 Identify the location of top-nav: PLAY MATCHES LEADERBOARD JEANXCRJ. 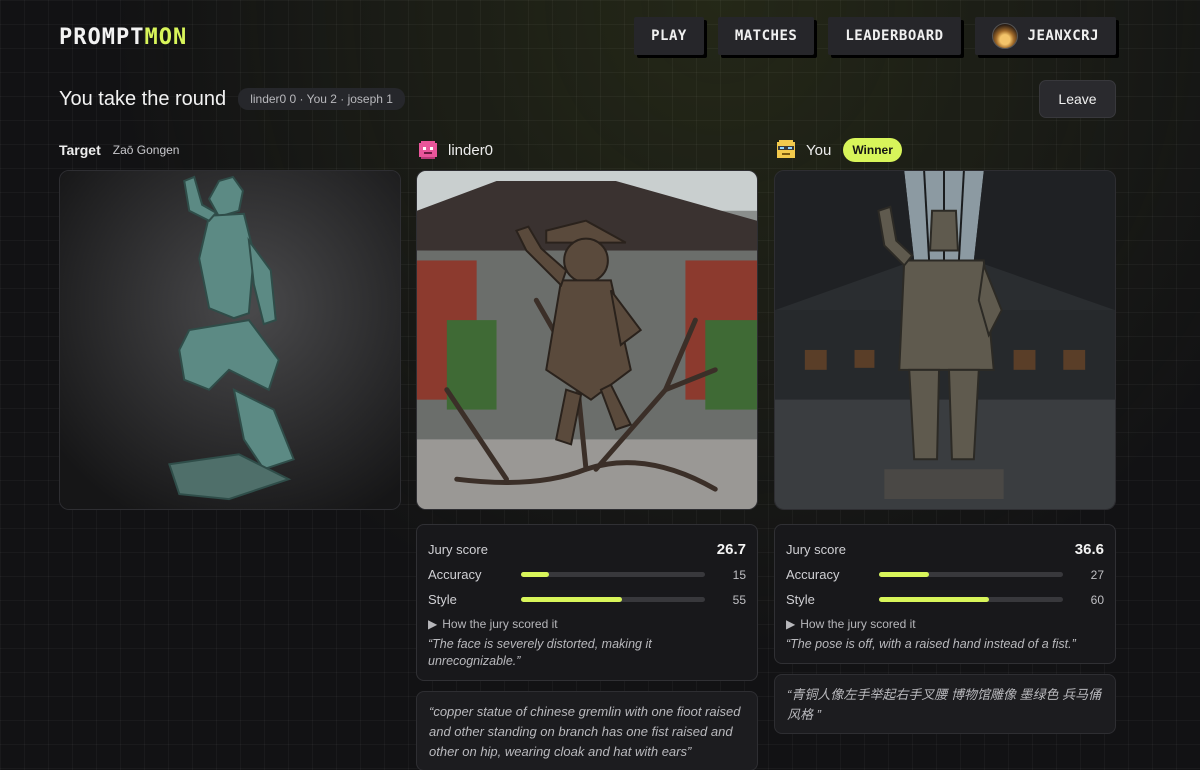
(875, 36).